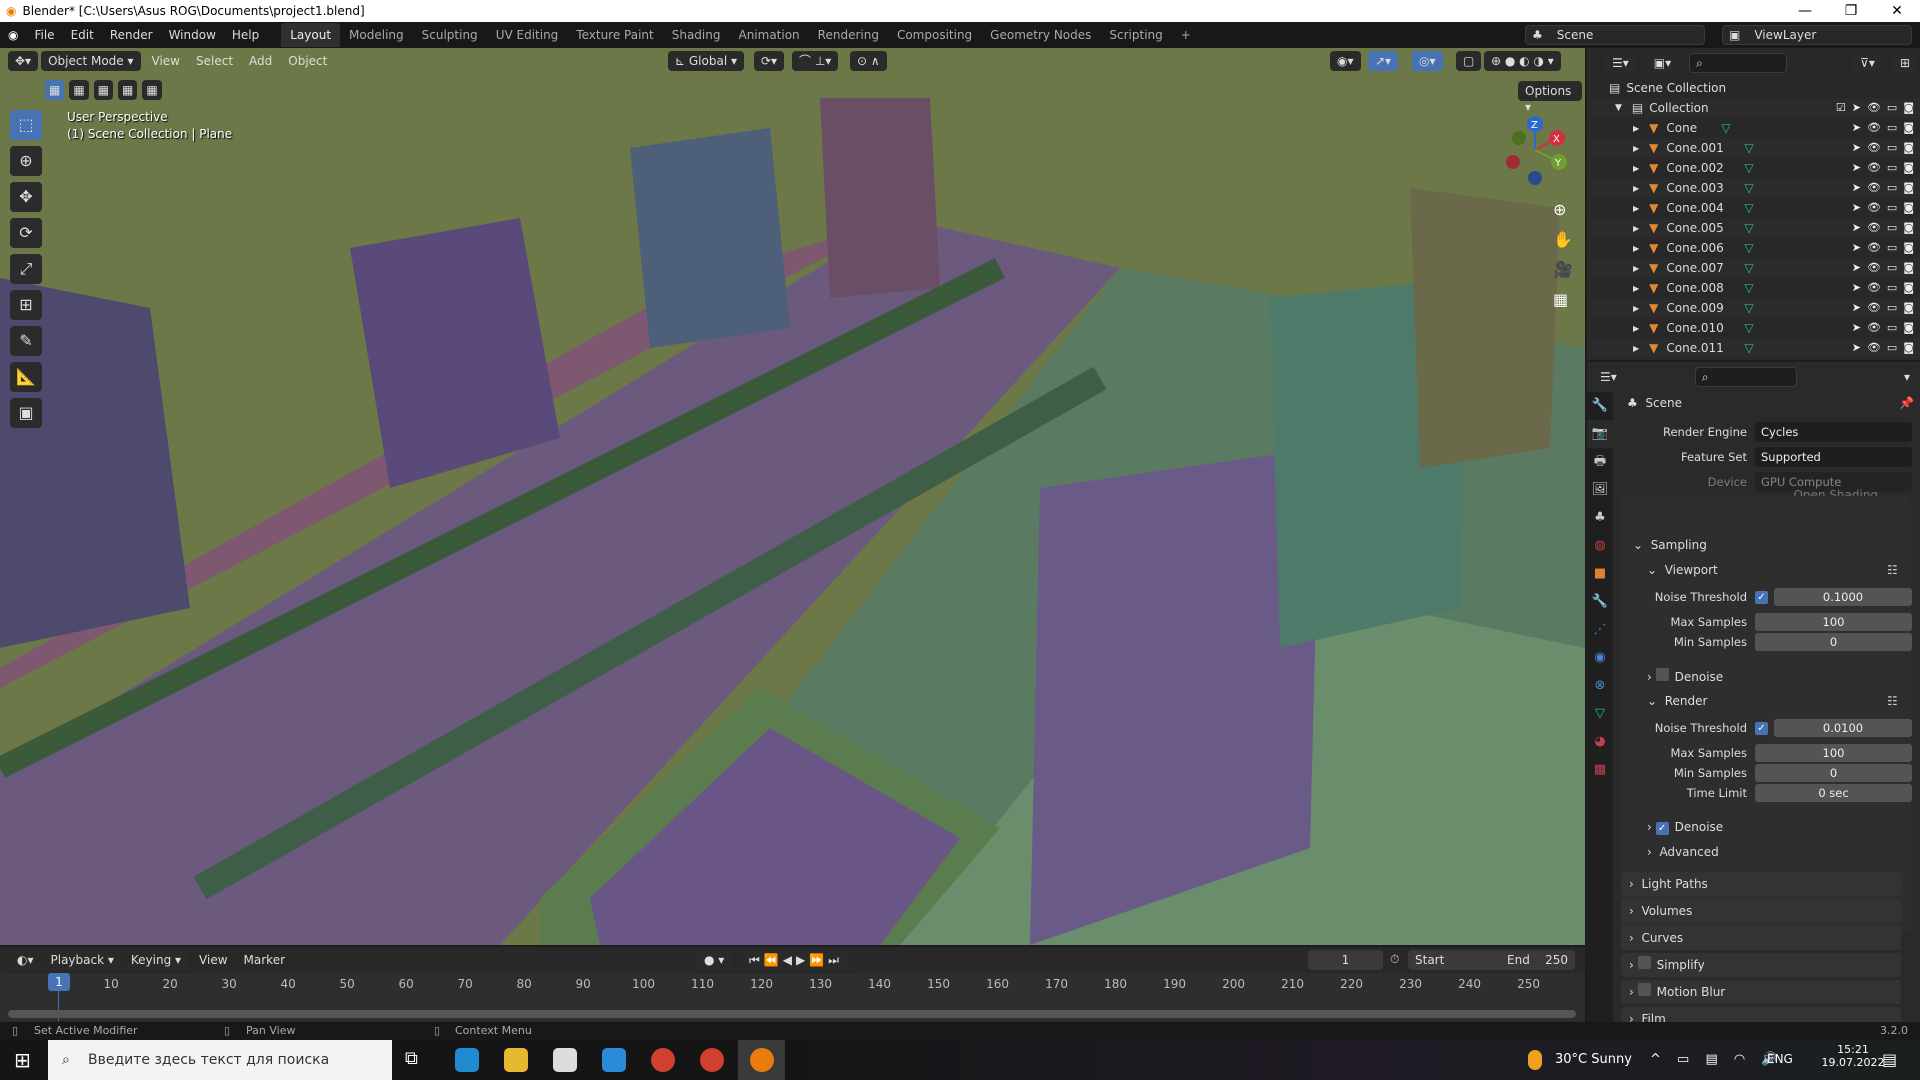 This screenshot has height=1080, width=1920. I want to click on motion-blur-checkbox, so click(1644, 989).